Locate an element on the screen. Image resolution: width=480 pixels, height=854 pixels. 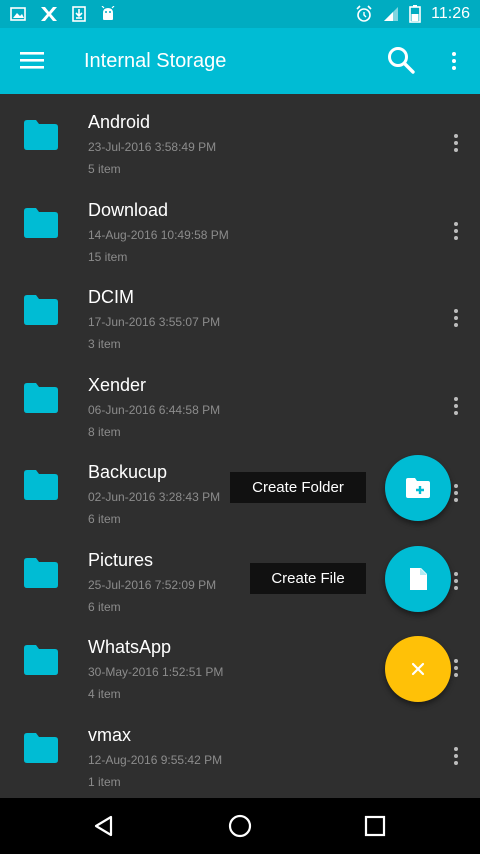
hamburger-menu-icon is located at coordinates (32, 60).